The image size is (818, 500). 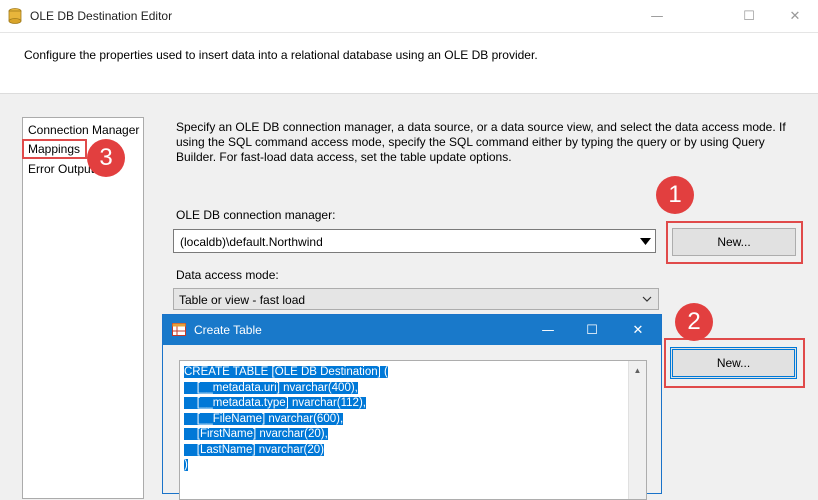 I want to click on create-table-titlebar: Create Table — ☐ ✕, so click(x=412, y=330).